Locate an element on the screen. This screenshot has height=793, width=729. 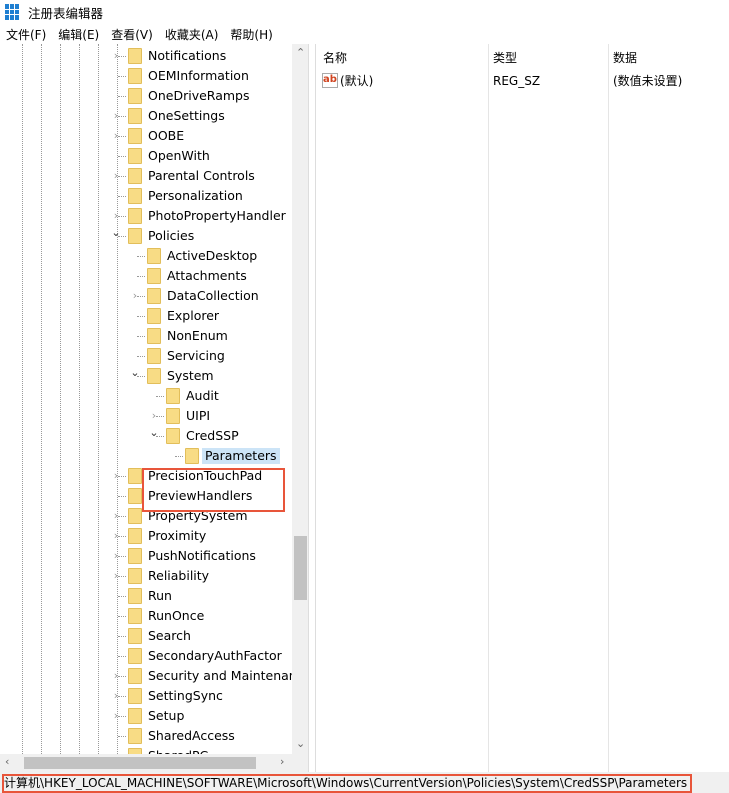
horizontal-scroll-thumb is located at coordinates (140, 763).